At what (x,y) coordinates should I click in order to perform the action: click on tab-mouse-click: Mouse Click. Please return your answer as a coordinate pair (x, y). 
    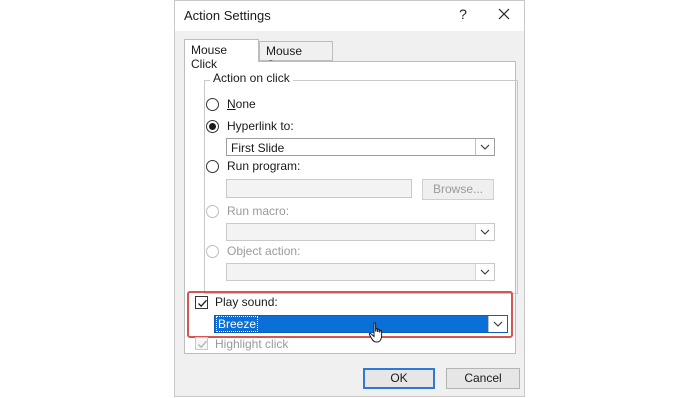
    Looking at the image, I should click on (221, 55).